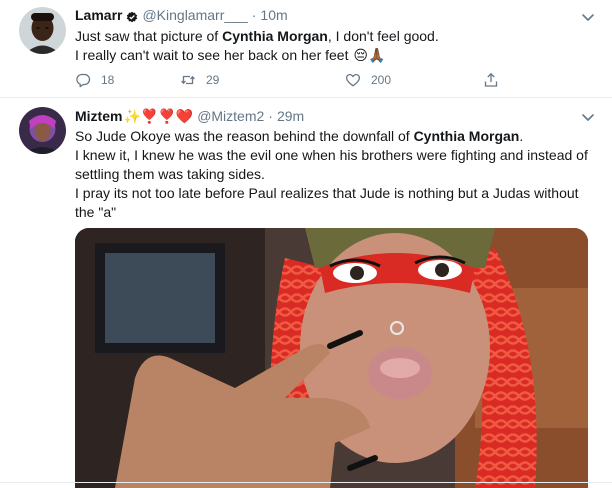  What do you see at coordinates (170, 174) in the screenshot?
I see `tweet-line: settling them was taking sides.` at bounding box center [170, 174].